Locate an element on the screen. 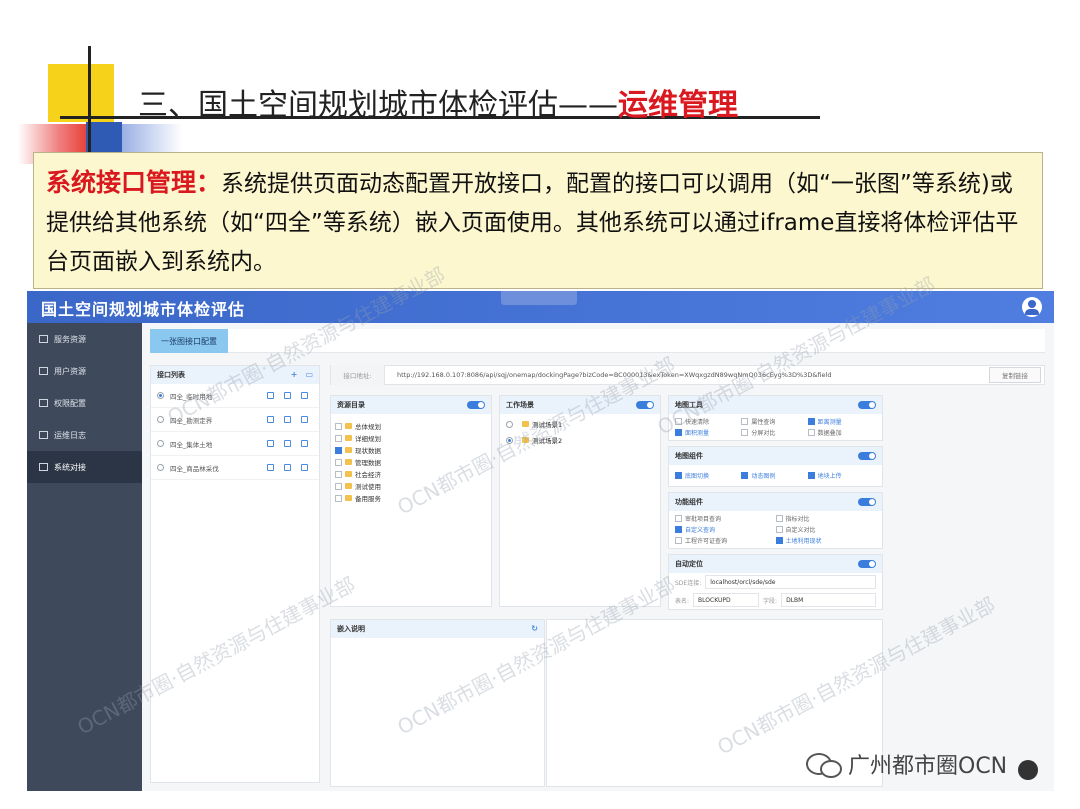 The width and height of the screenshot is (1080, 809). map-widgets-header: 地图组件 is located at coordinates (775, 456).